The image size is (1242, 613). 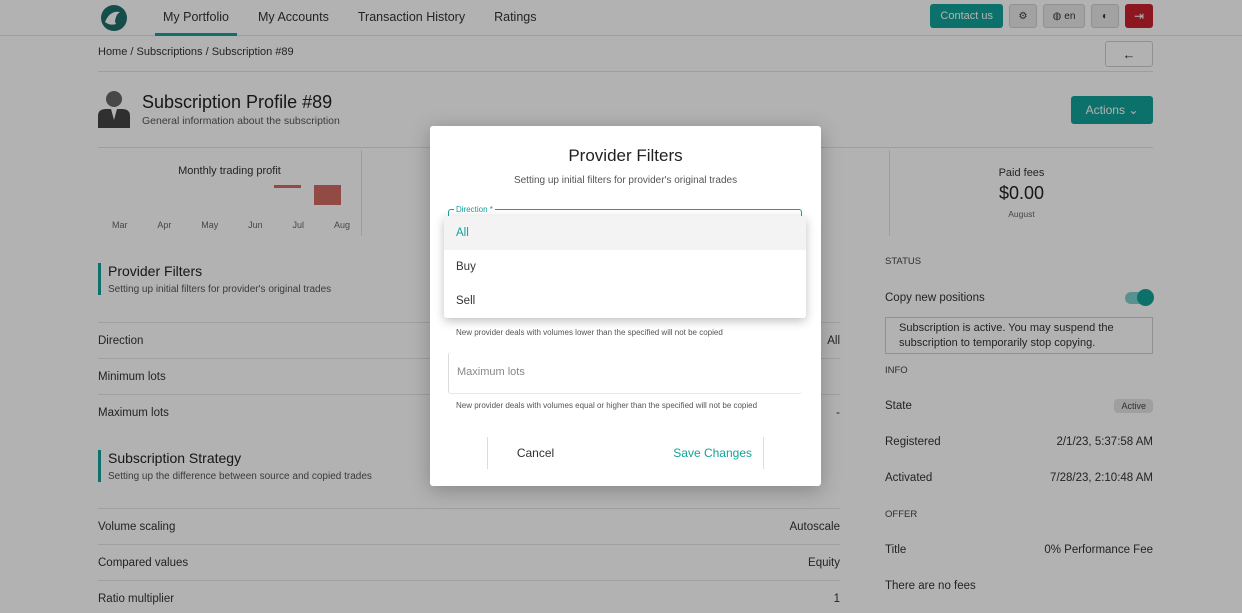 What do you see at coordinates (625, 233) in the screenshot?
I see `direction-option-all: All` at bounding box center [625, 233].